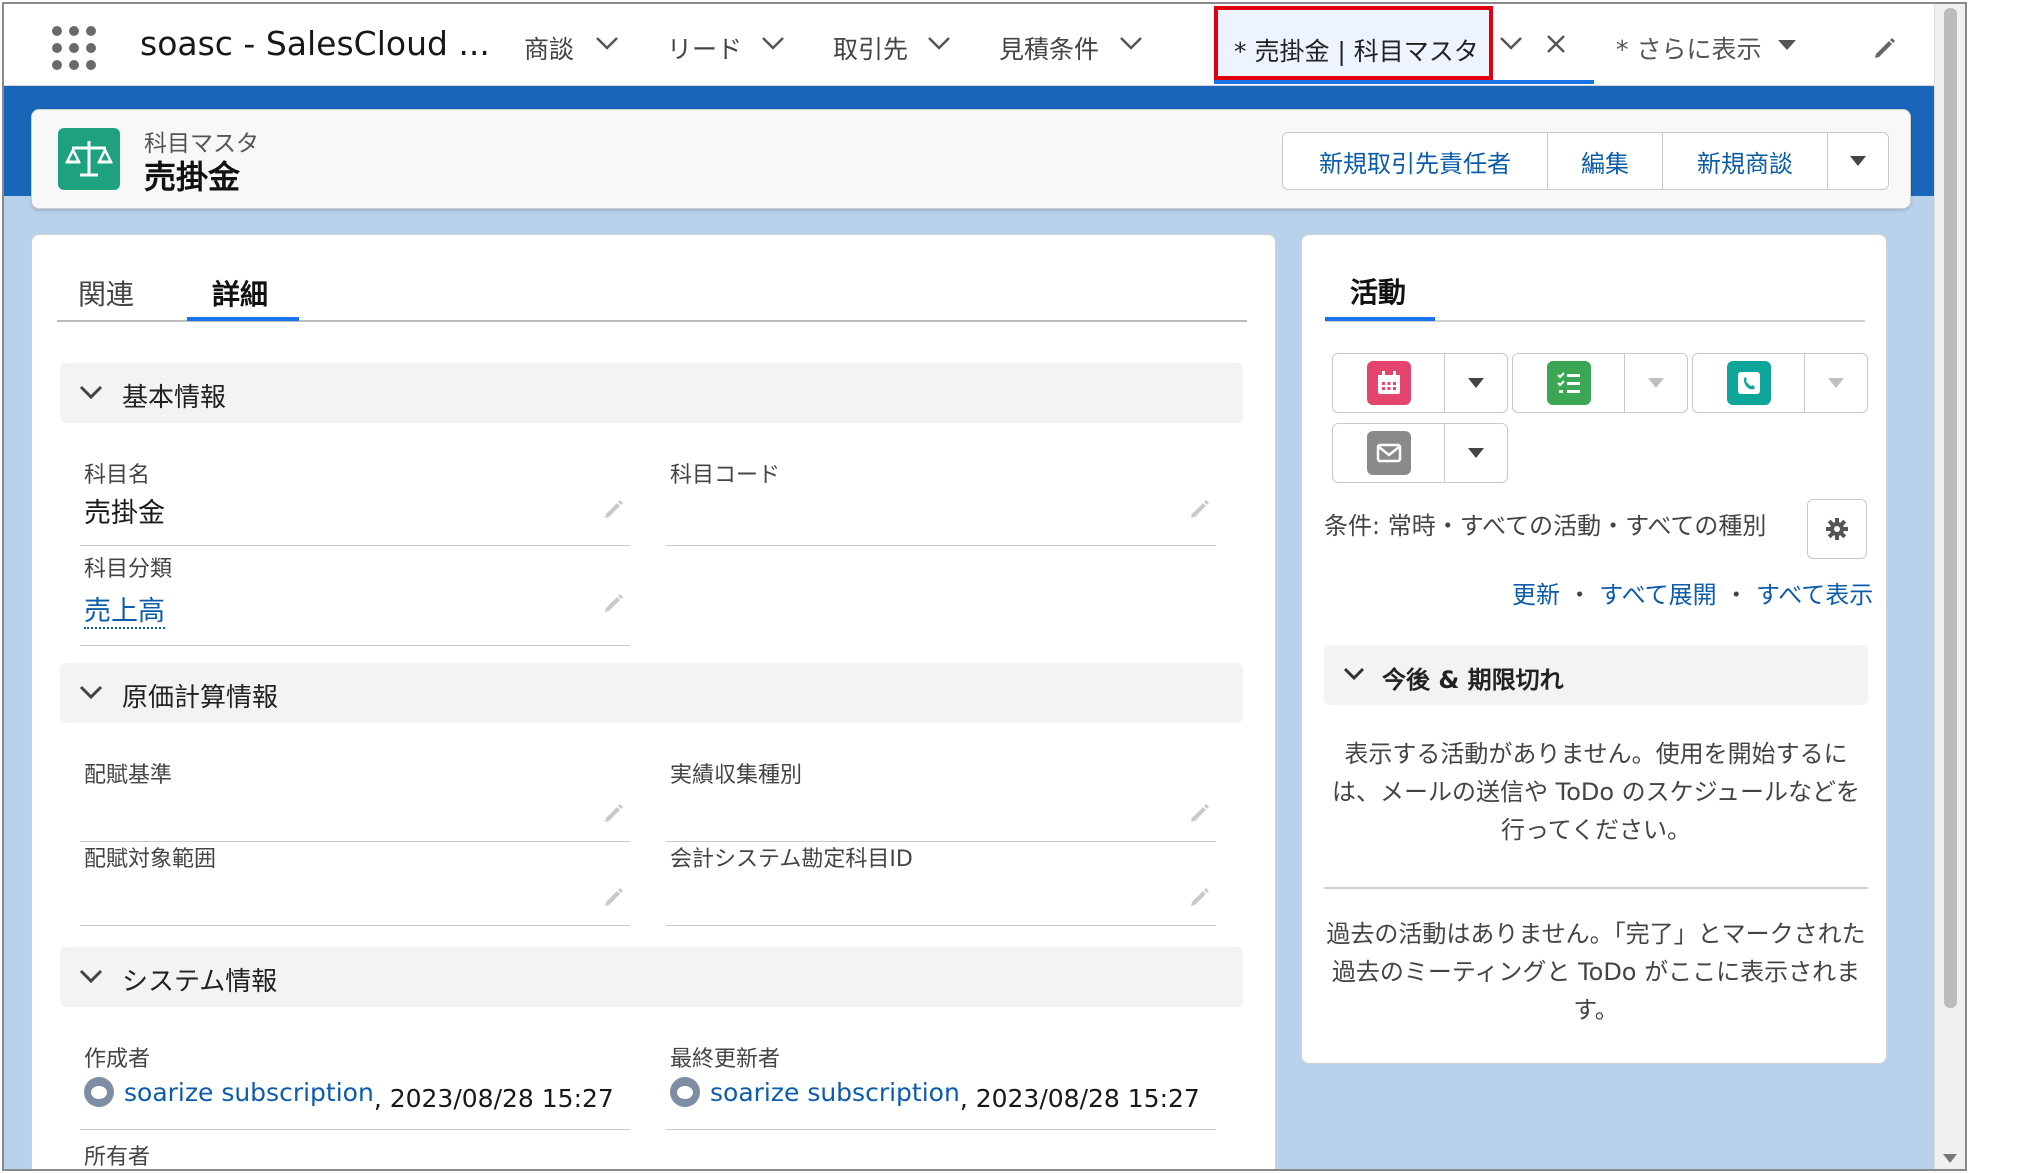 The image size is (2027, 1173). I want to click on activity-filter-text: 条件: 常時・すべての活動・すべての種別, so click(1545, 526).